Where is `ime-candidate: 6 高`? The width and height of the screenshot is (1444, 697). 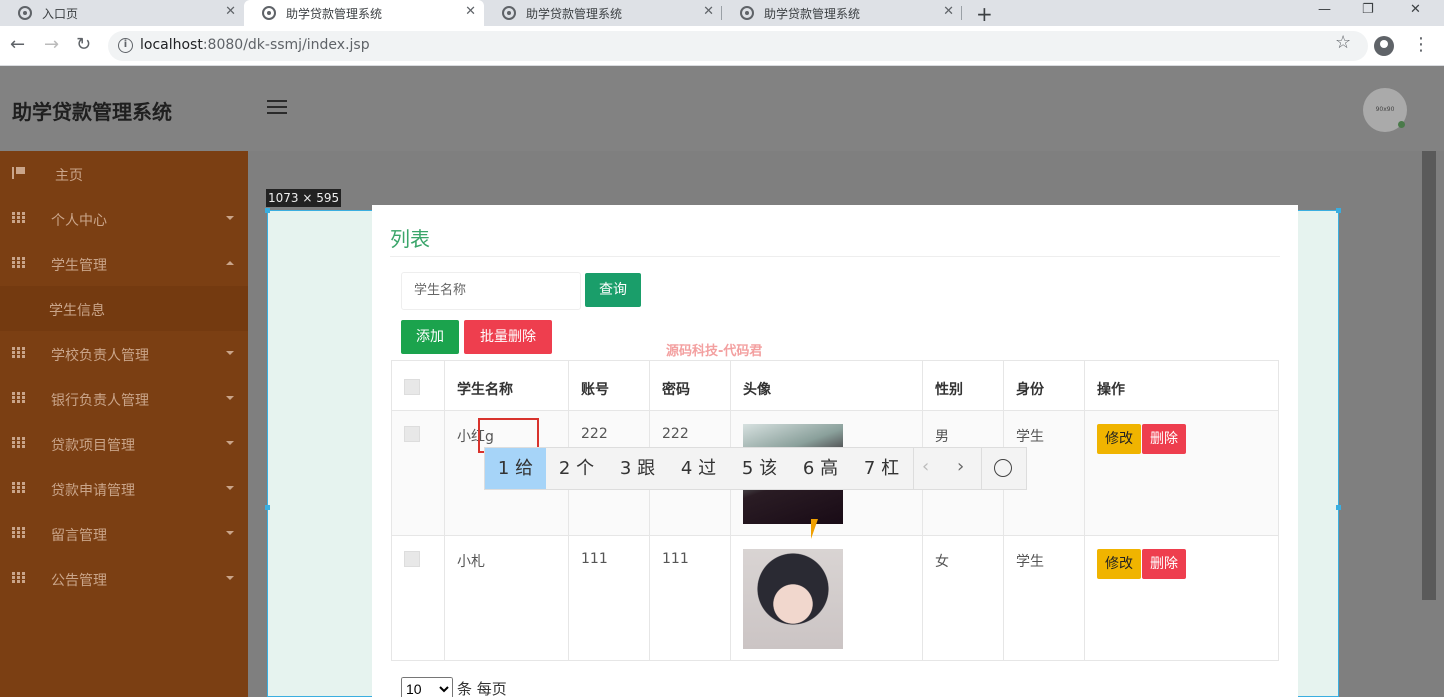 ime-candidate: 6 高 is located at coordinates (820, 468).